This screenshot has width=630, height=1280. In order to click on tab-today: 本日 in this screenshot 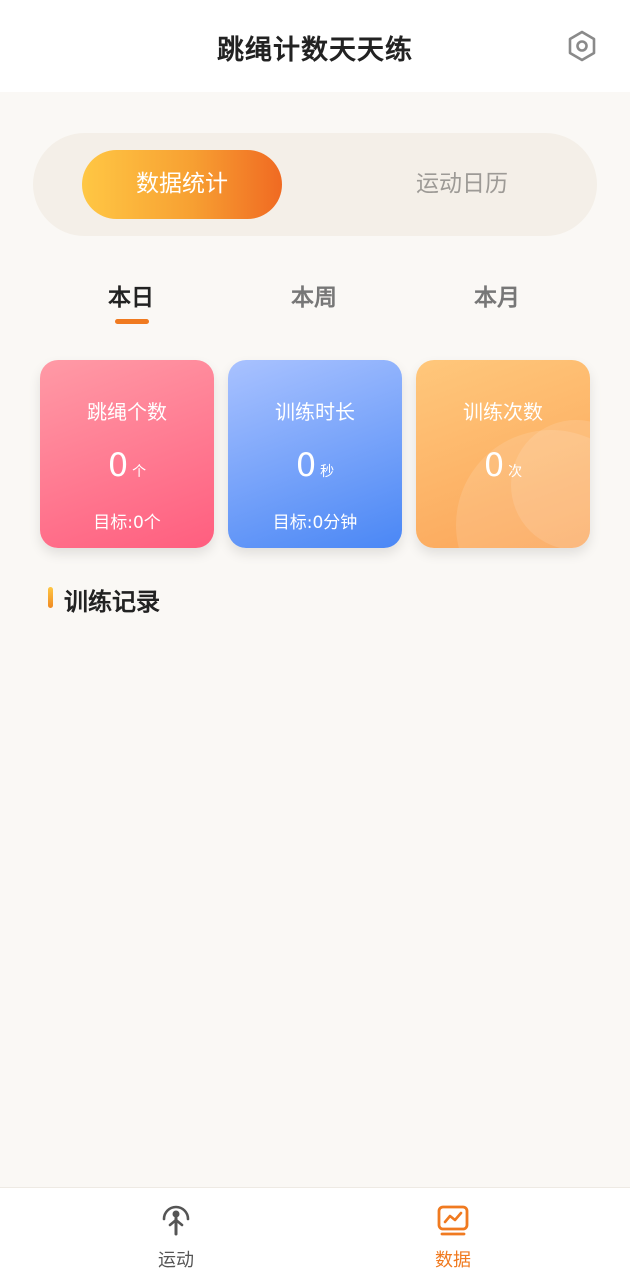, I will do `click(131, 301)`.